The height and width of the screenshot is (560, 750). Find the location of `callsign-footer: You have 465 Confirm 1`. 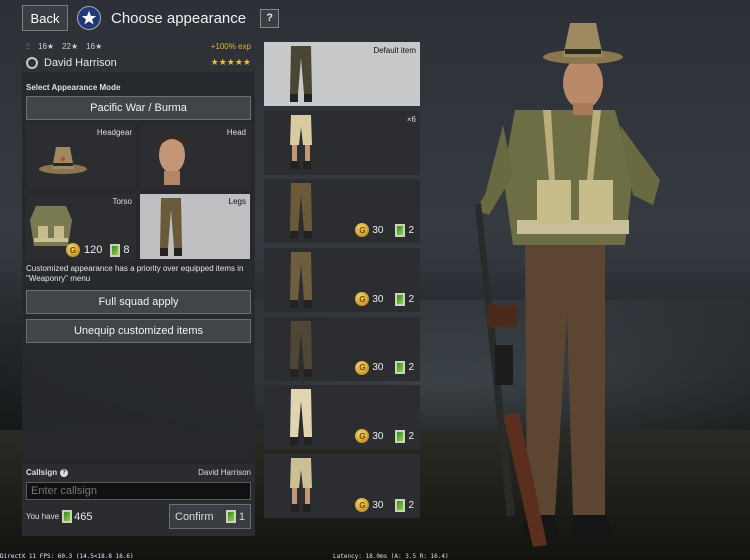

callsign-footer: You have 465 Confirm 1 is located at coordinates (138, 516).